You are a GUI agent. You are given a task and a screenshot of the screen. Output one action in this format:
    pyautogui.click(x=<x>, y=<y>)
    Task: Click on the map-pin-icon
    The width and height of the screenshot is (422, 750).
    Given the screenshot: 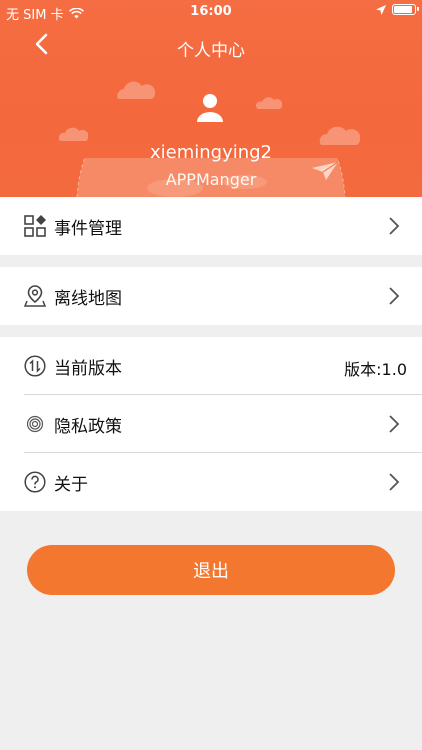 What is the action you would take?
    pyautogui.click(x=35, y=296)
    